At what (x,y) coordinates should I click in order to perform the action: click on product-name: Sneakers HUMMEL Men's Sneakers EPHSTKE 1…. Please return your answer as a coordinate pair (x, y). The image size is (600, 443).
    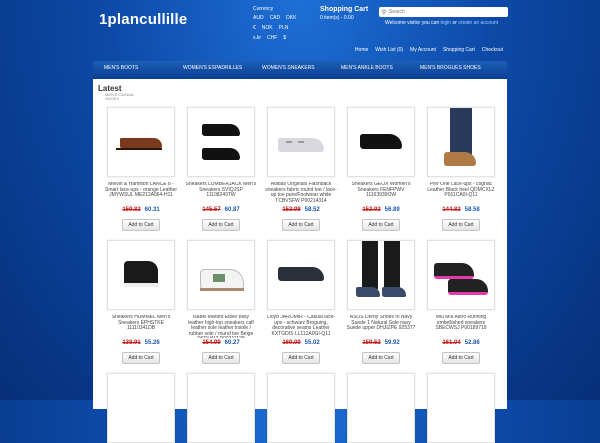
    Looking at the image, I should click on (141, 326).